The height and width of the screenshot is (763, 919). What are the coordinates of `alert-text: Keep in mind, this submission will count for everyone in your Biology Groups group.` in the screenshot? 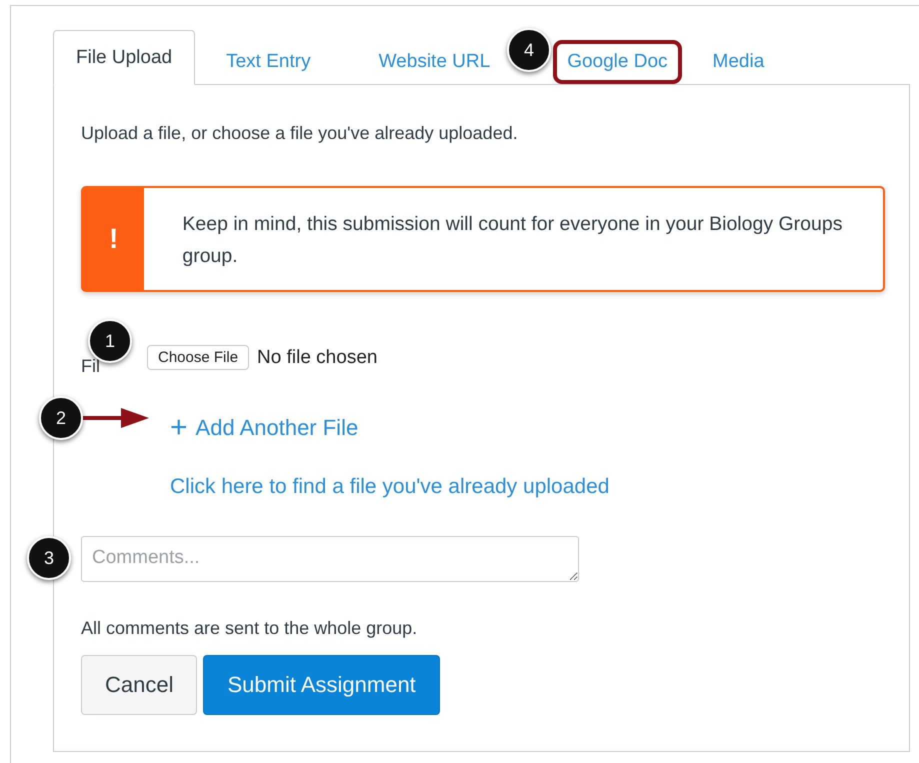 It's located at (512, 240).